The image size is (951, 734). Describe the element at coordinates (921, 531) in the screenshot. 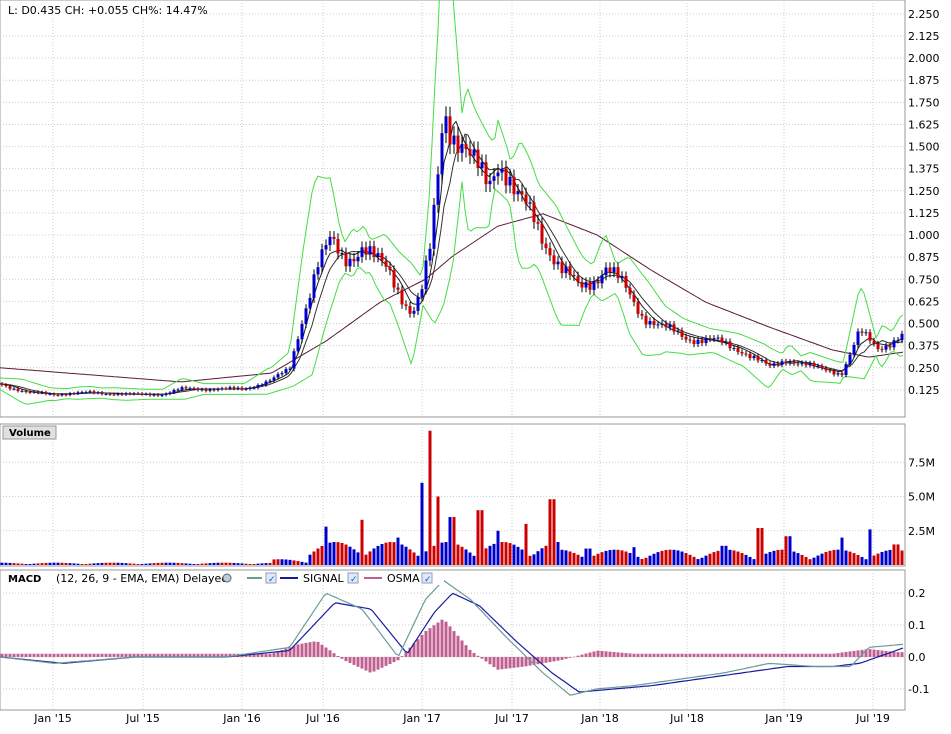

I see `volume-tick-label: 2.5M` at that location.